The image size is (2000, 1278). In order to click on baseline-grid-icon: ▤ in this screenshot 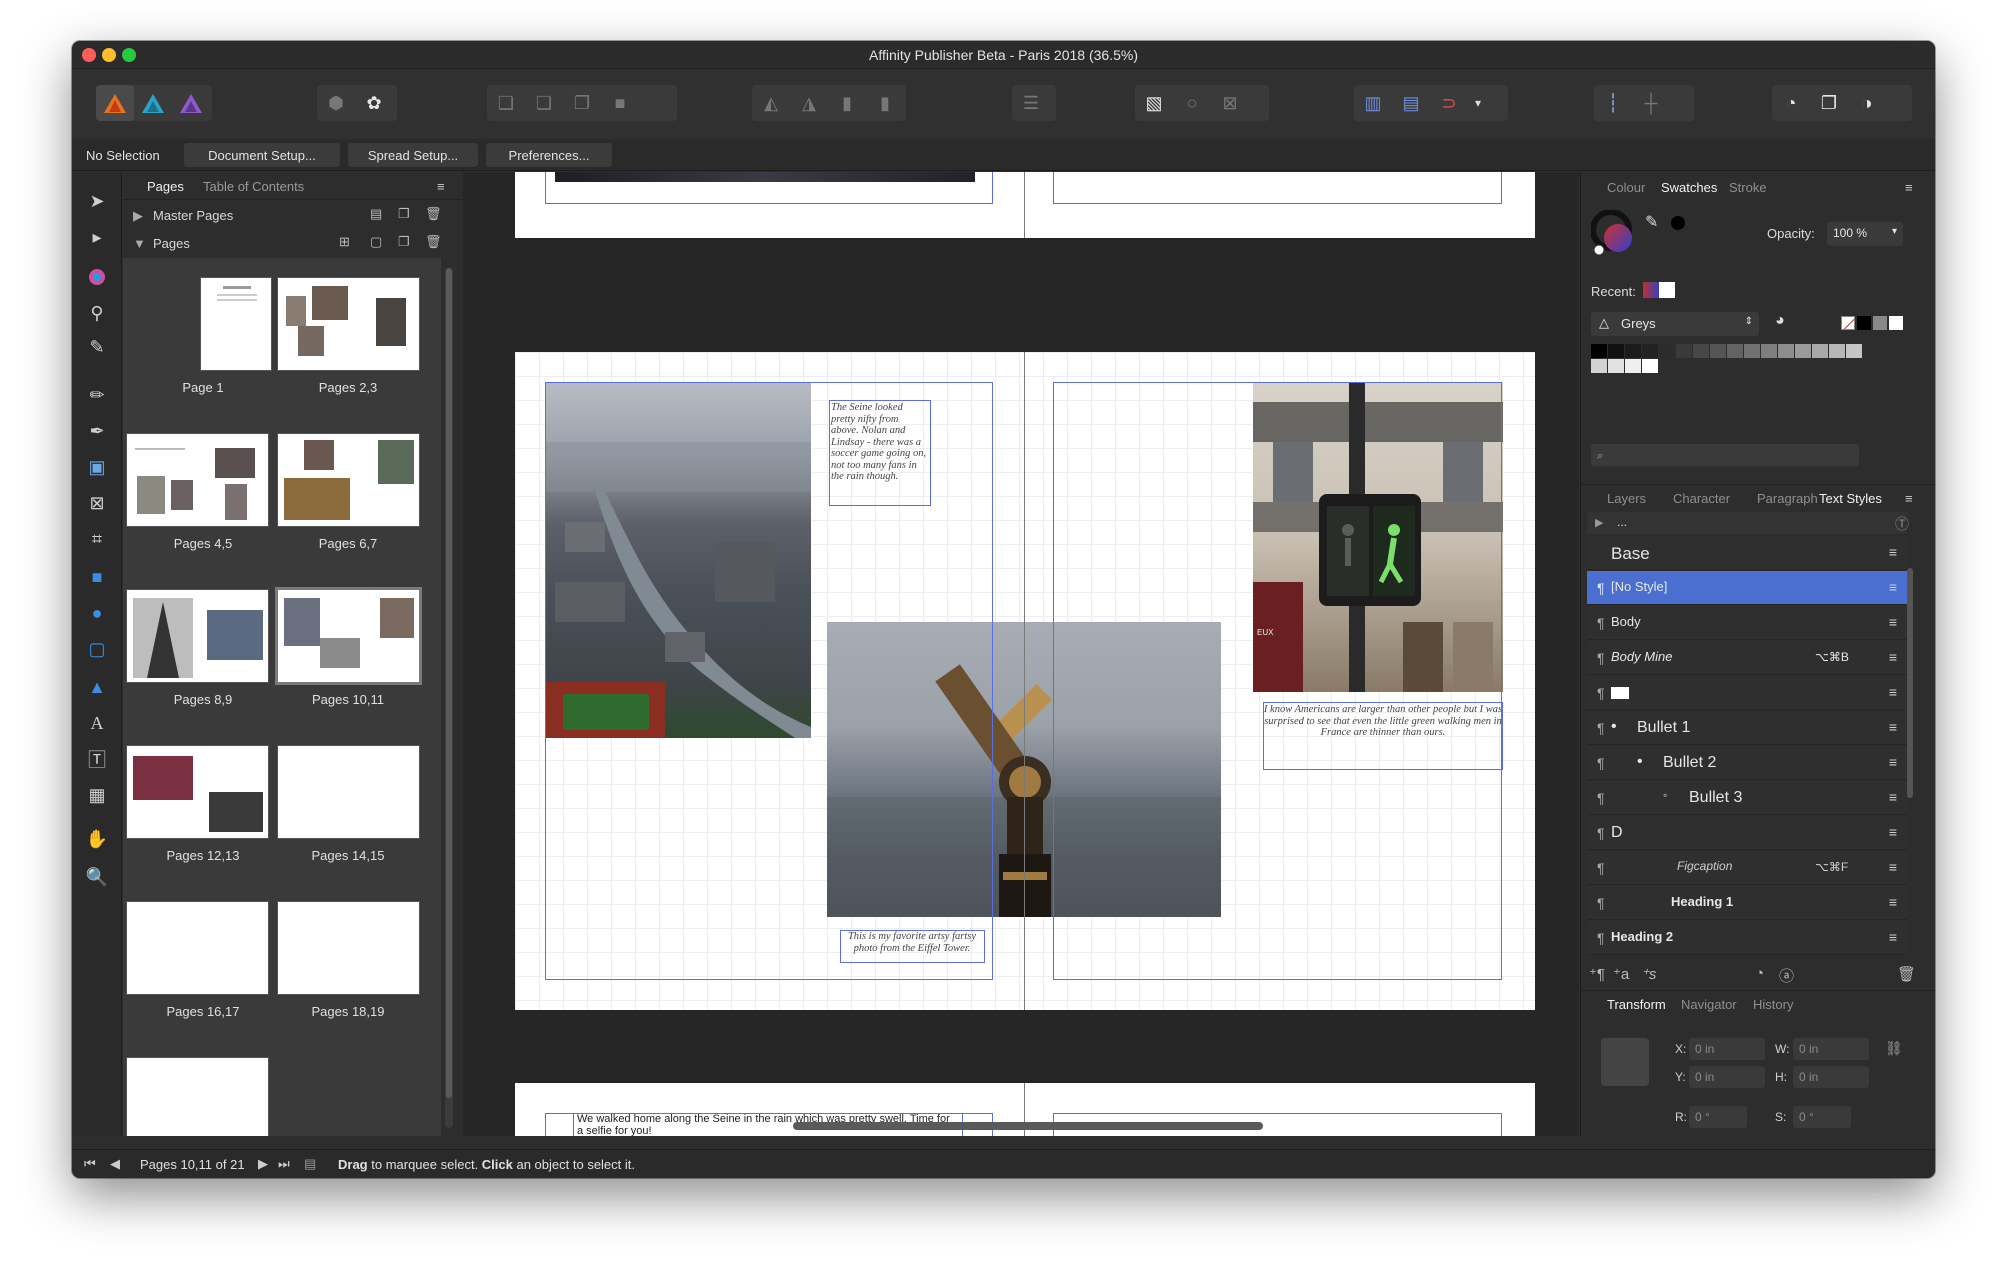, I will do `click(1411, 103)`.